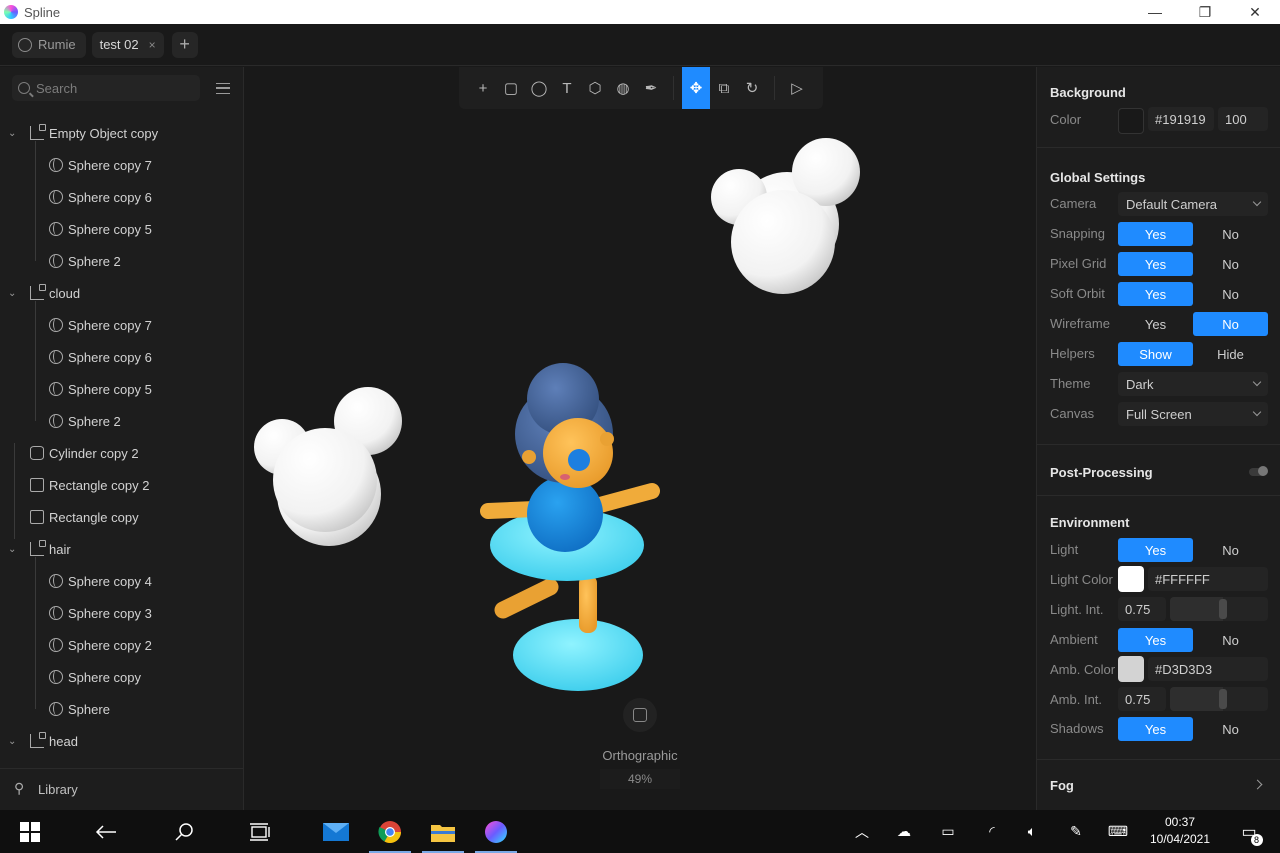 This screenshot has height=853, width=1280. Describe the element at coordinates (223, 88) in the screenshot. I see `menu-icon` at that location.